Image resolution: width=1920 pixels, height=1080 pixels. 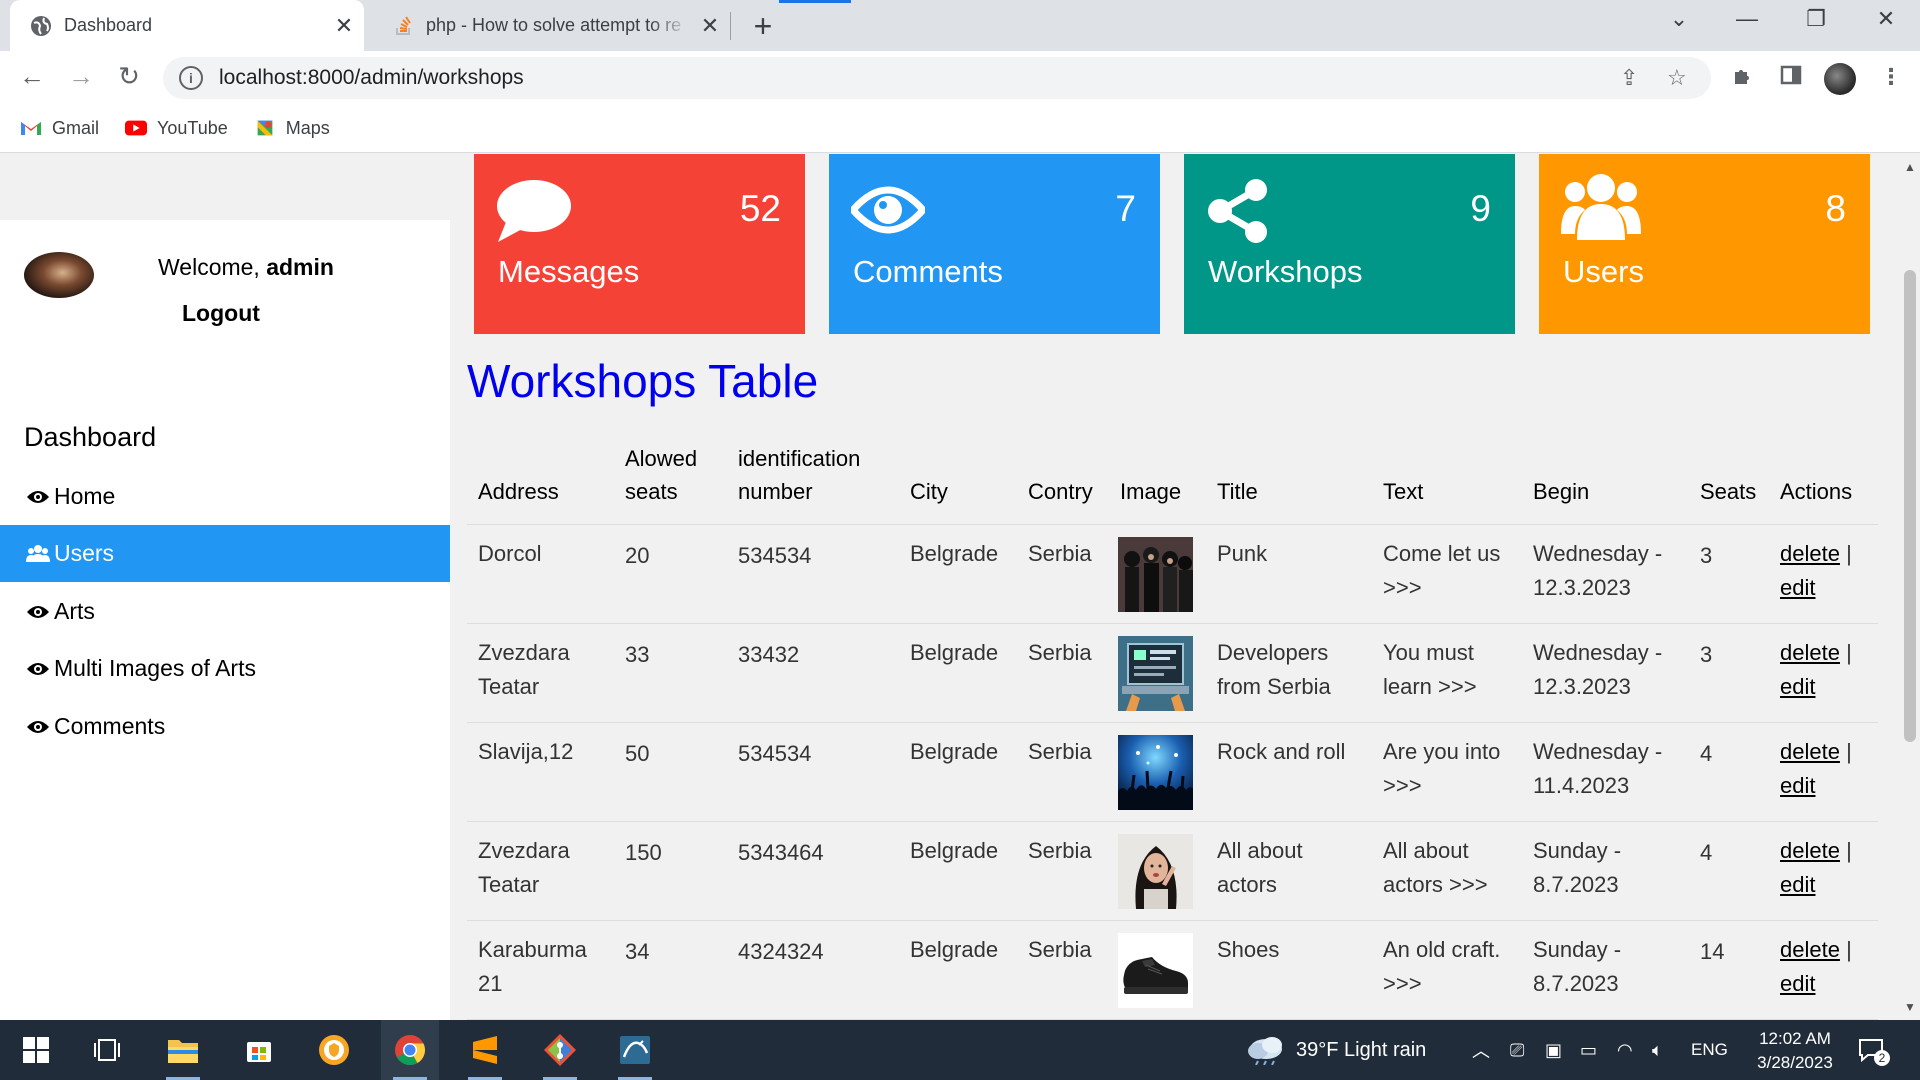 I want to click on display-icon: ▣, so click(x=1553, y=1050).